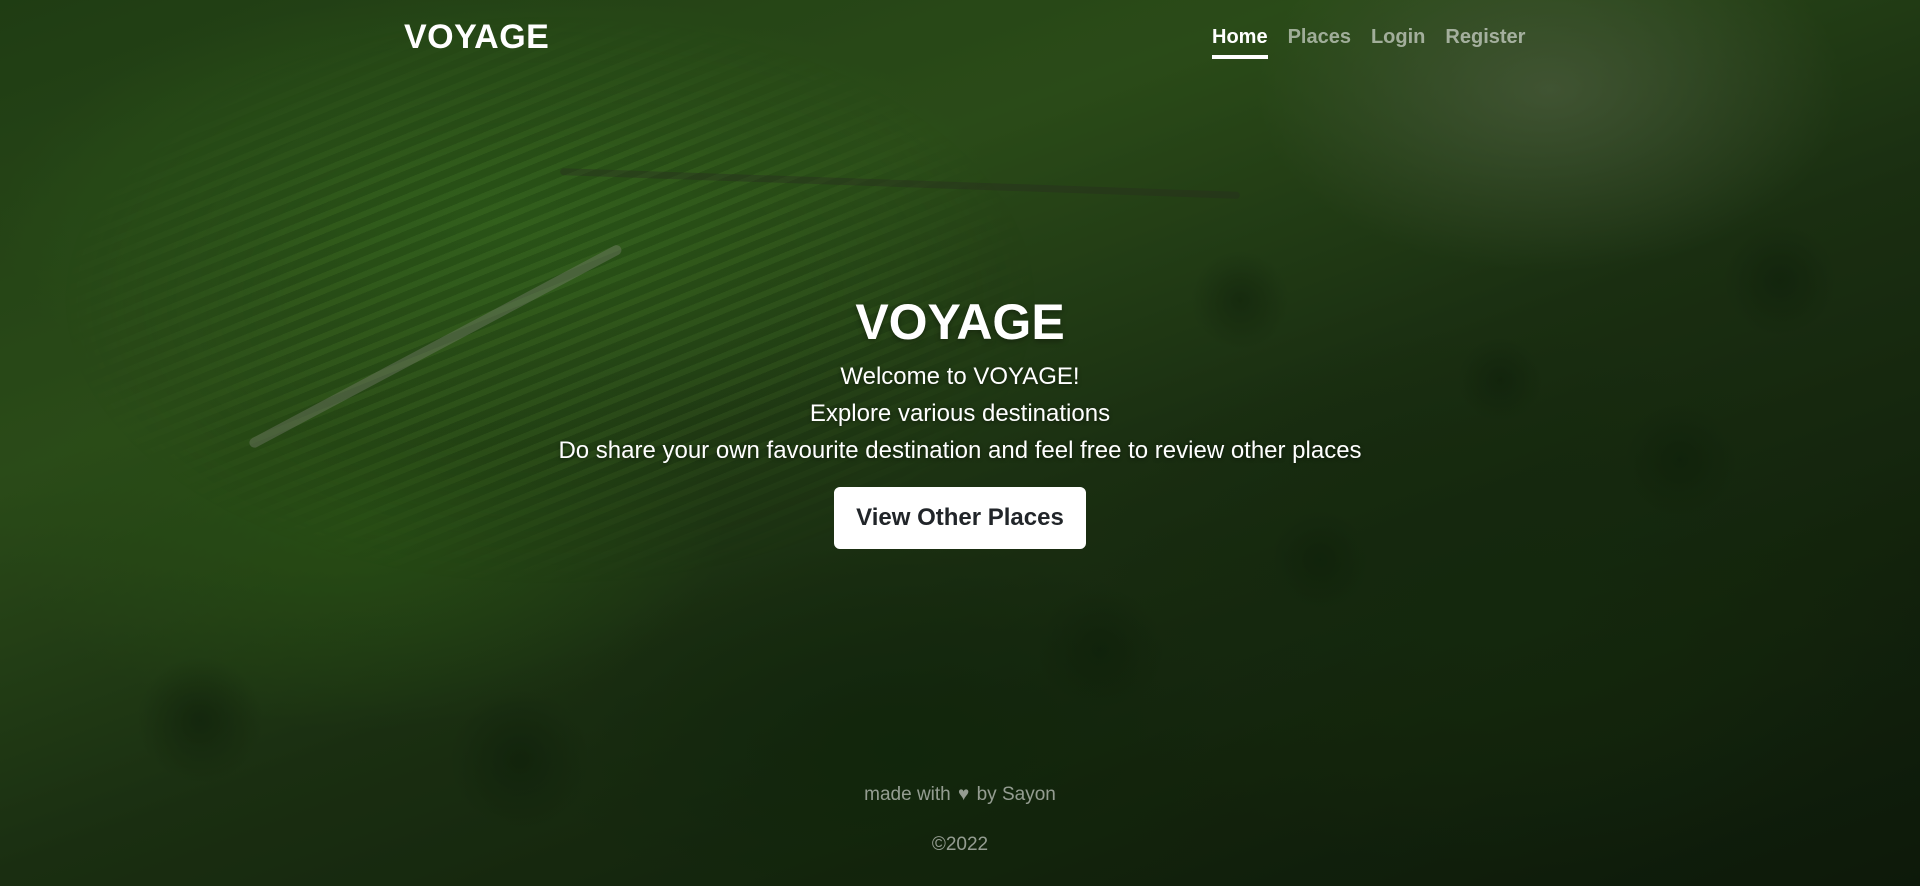  I want to click on heart-icon: ♥, so click(964, 794).